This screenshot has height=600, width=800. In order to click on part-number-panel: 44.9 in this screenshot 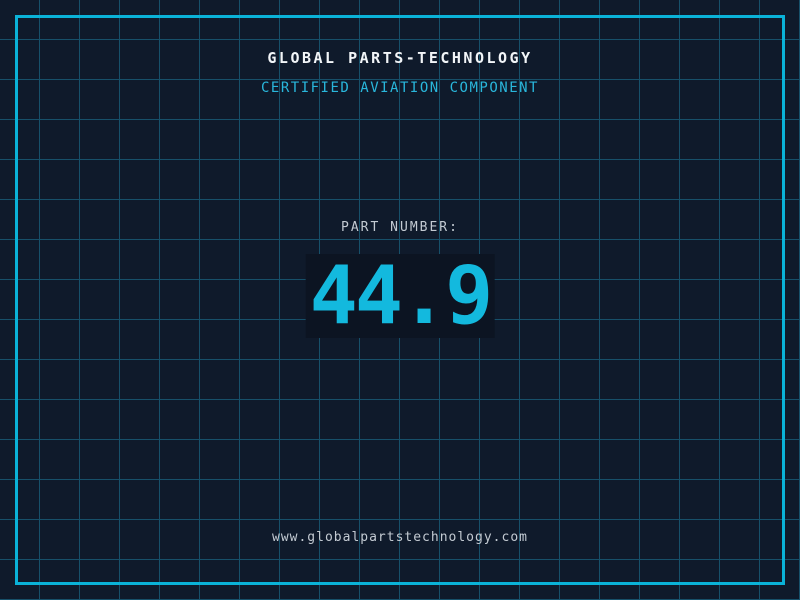, I will do `click(400, 295)`.